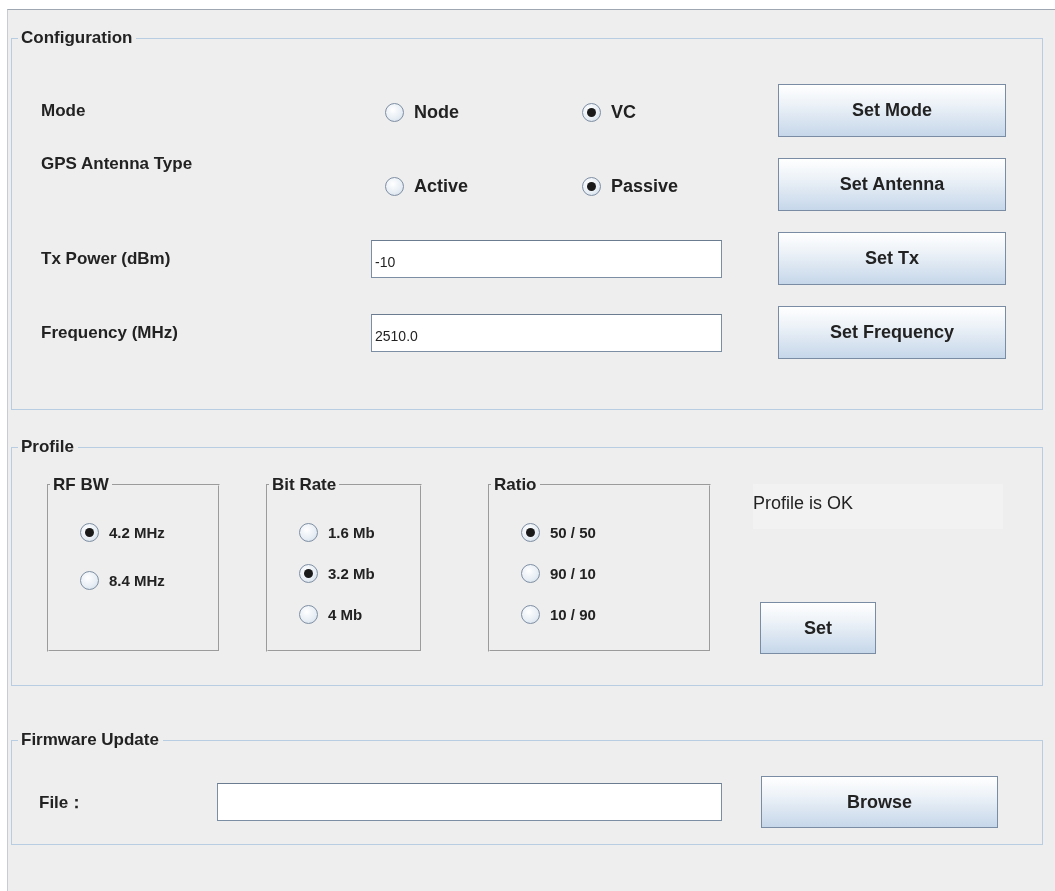 This screenshot has height=891, width=1055. I want to click on radio-button: 3.2 Mb, so click(337, 573).